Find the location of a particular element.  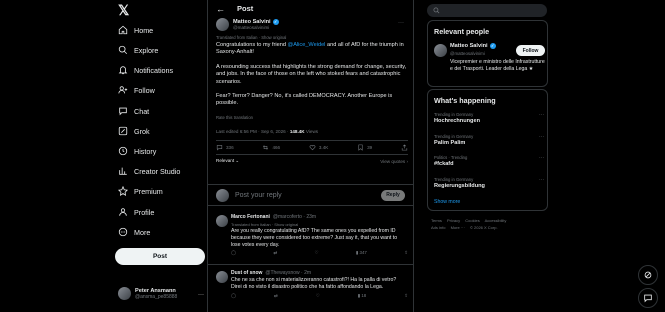

nav-notifications: Notifications is located at coordinates (145, 70).